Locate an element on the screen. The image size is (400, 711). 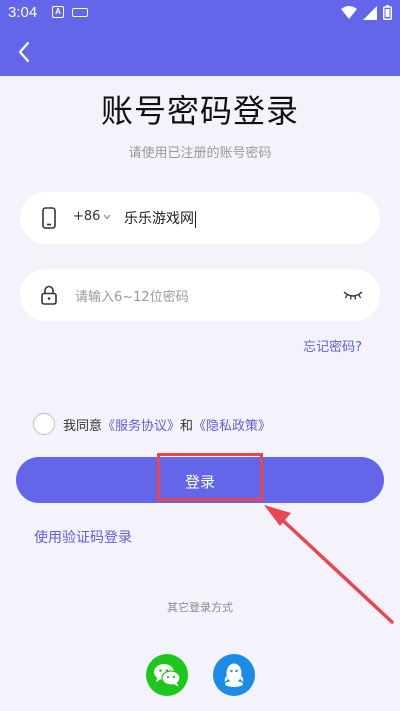
country-code-select: +86 is located at coordinates (92, 216).